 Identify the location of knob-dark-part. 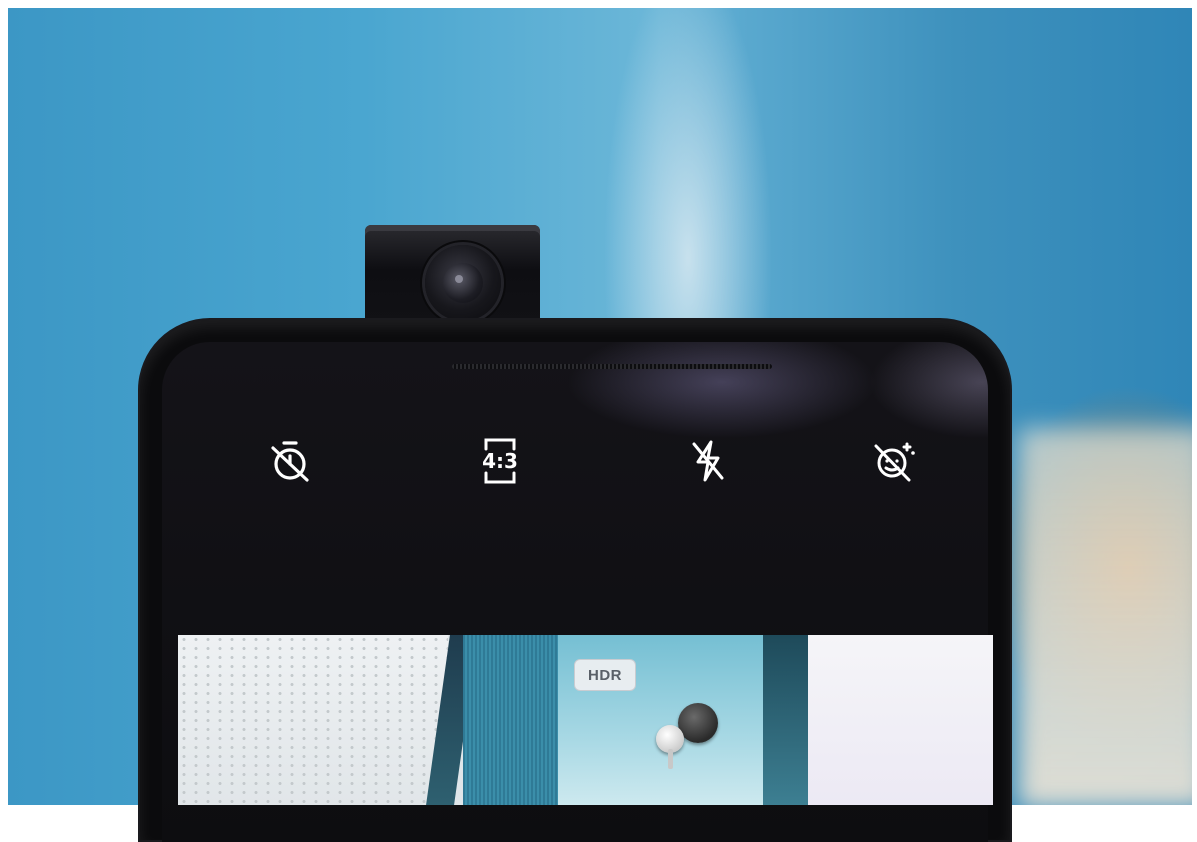
(698, 723).